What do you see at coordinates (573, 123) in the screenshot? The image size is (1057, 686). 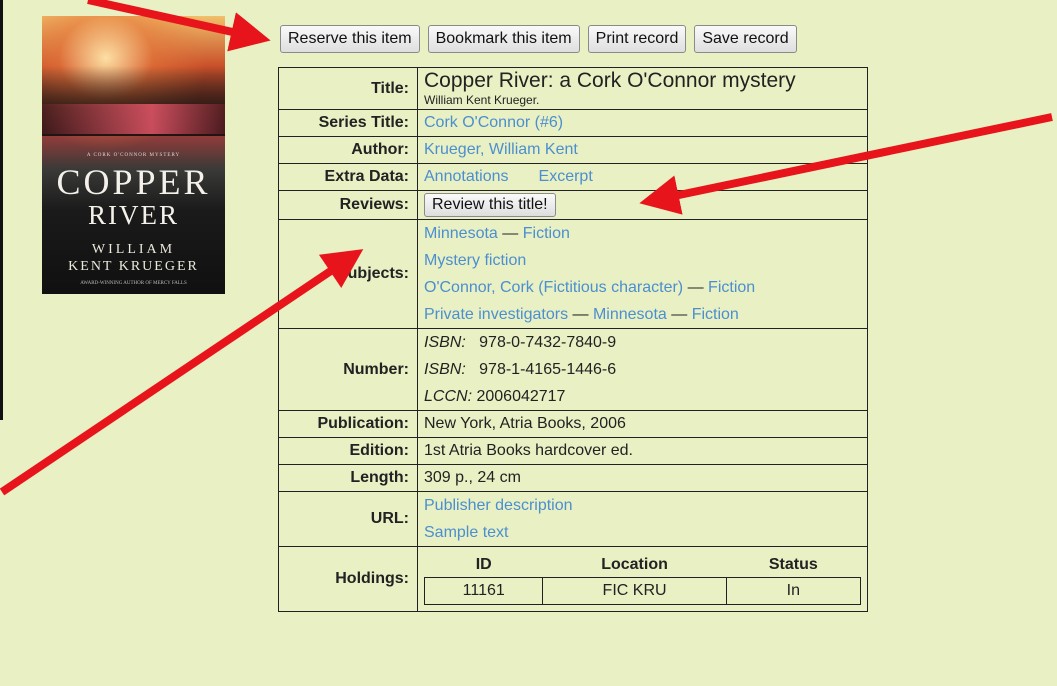 I see `series-row: Series Title: Cork O'Connor (#6)` at bounding box center [573, 123].